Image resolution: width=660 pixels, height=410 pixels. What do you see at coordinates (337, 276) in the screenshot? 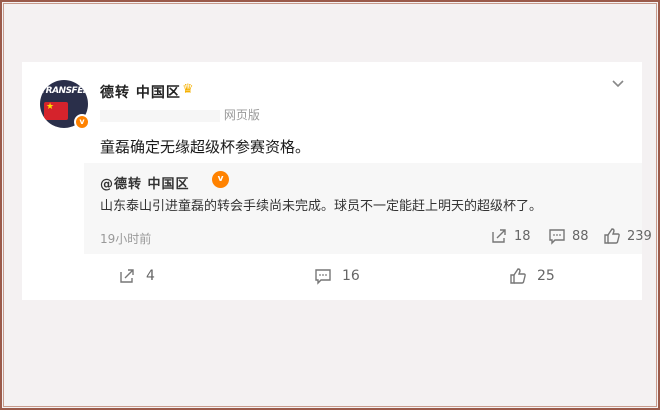
I see `comment-button: 16` at bounding box center [337, 276].